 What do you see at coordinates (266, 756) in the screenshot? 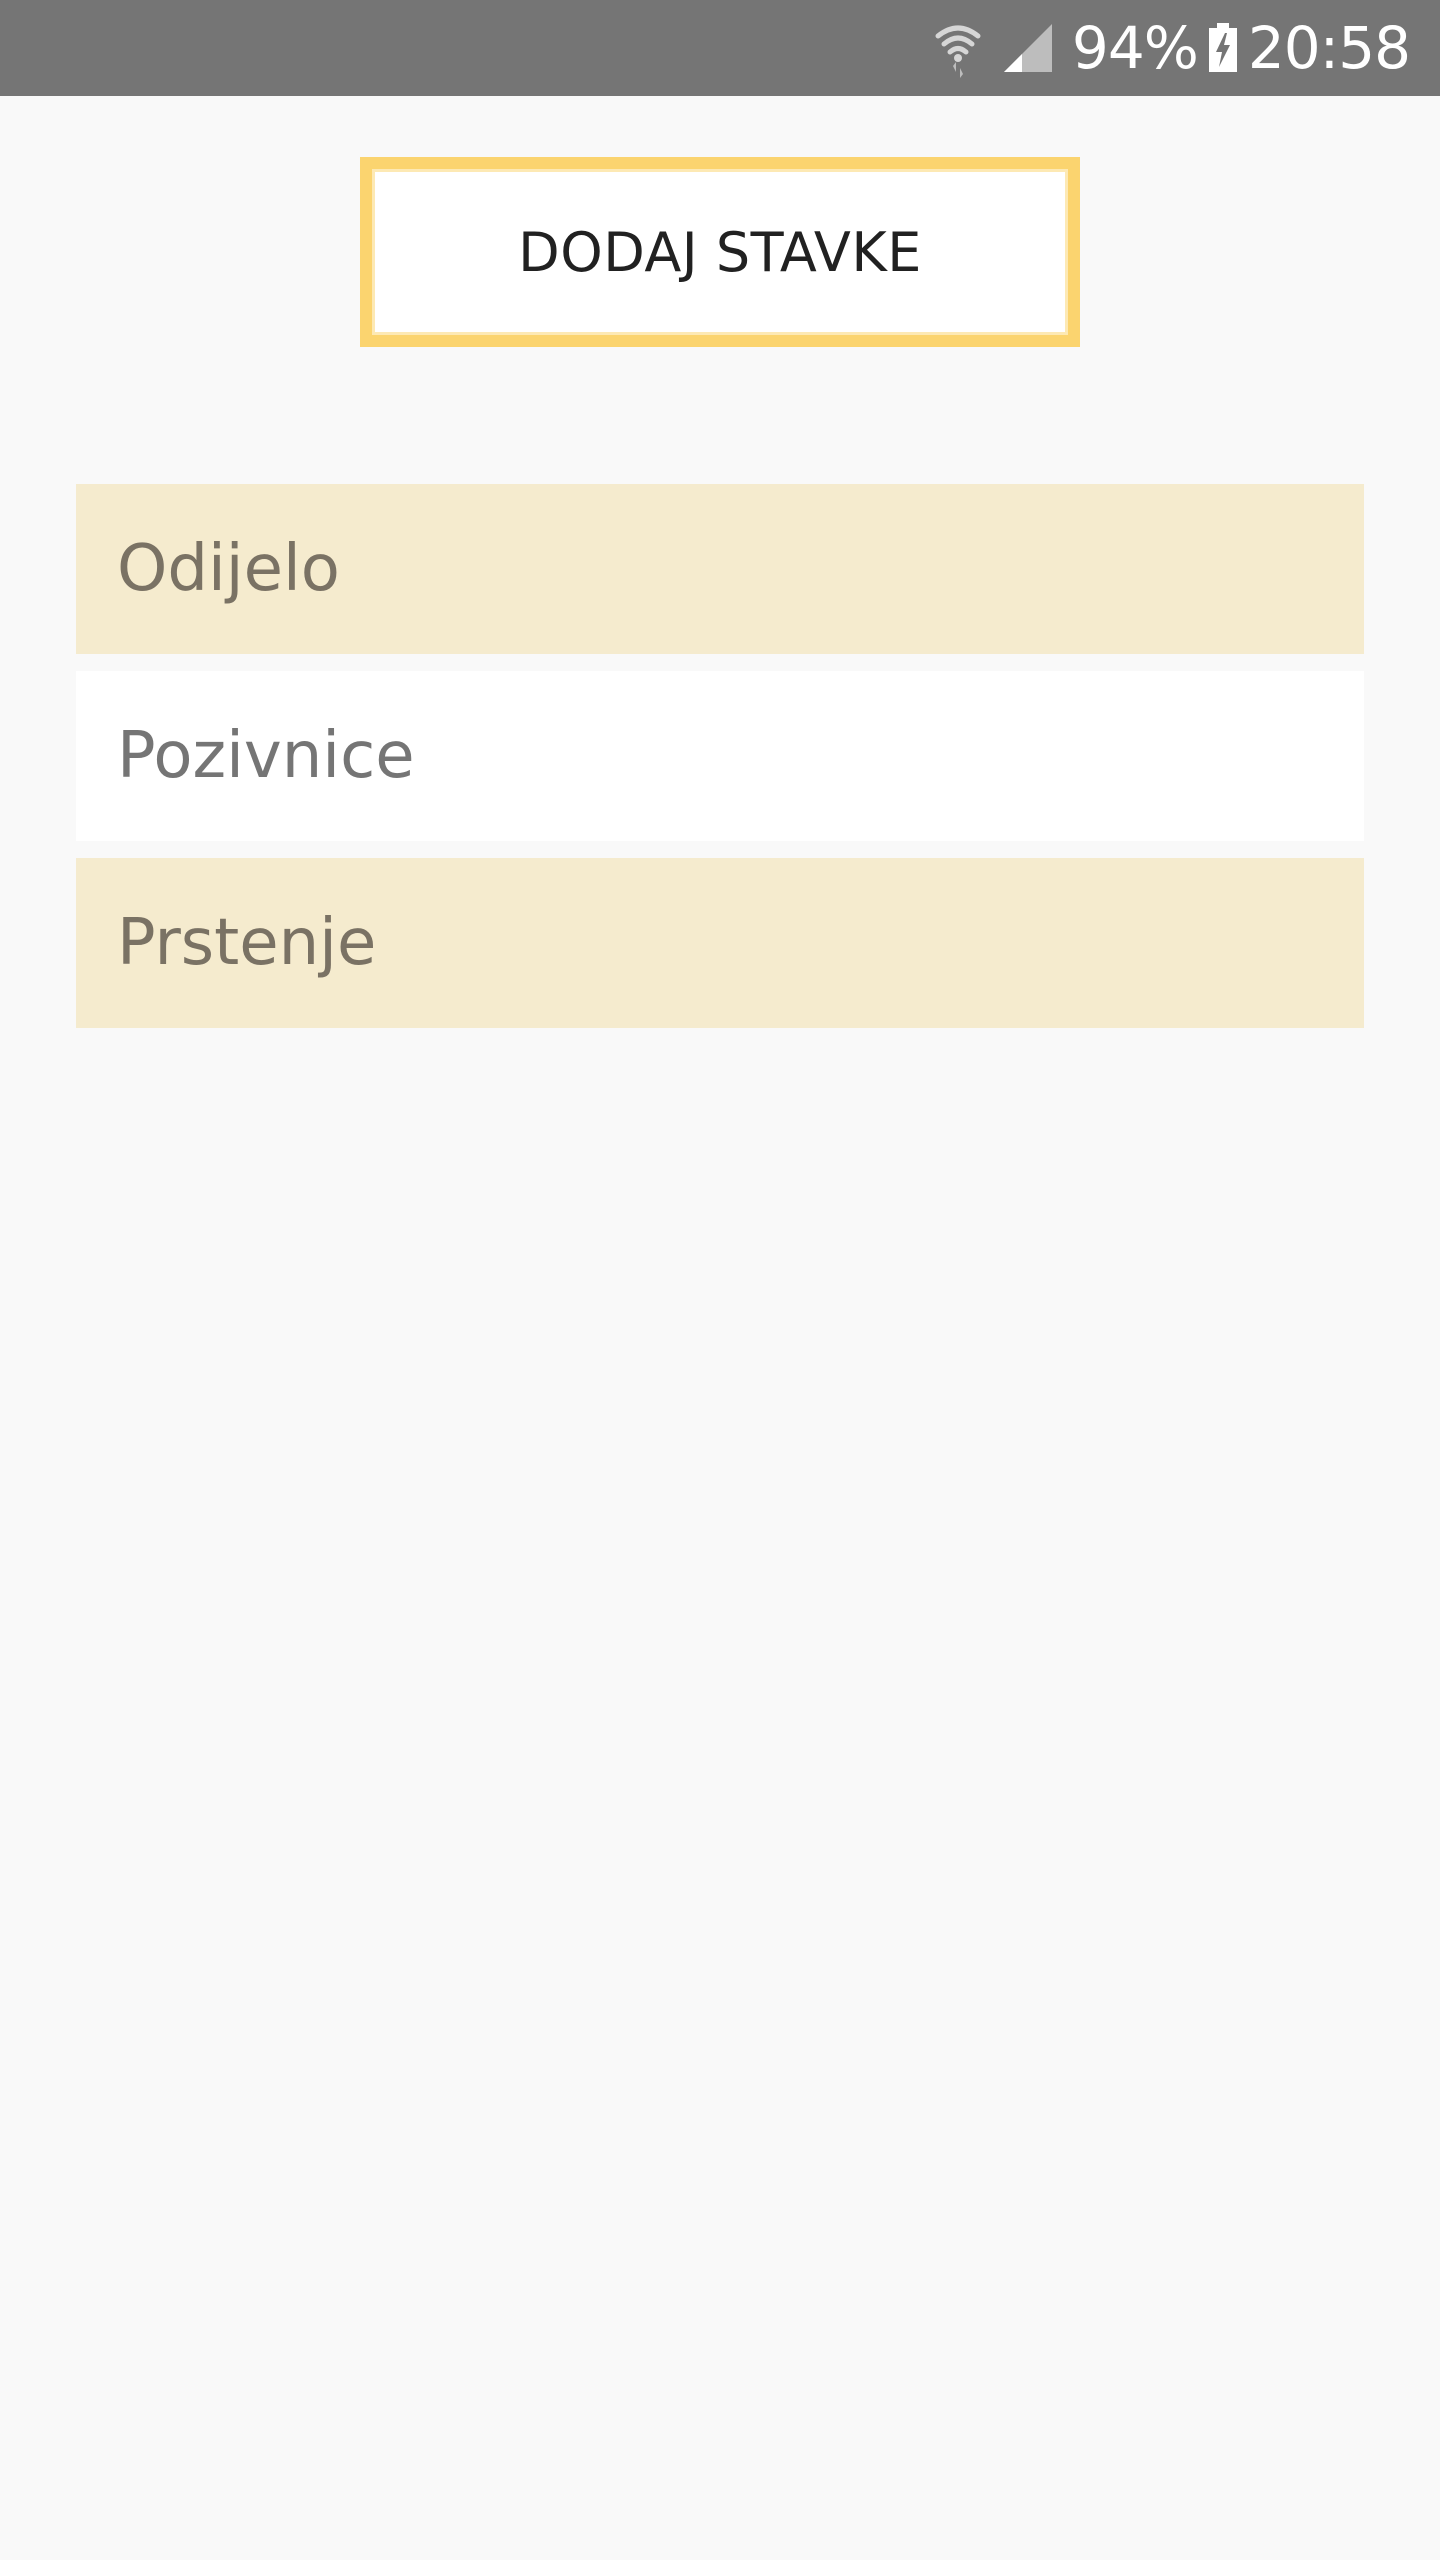
I see `list-item-label: Pozivnice` at bounding box center [266, 756].